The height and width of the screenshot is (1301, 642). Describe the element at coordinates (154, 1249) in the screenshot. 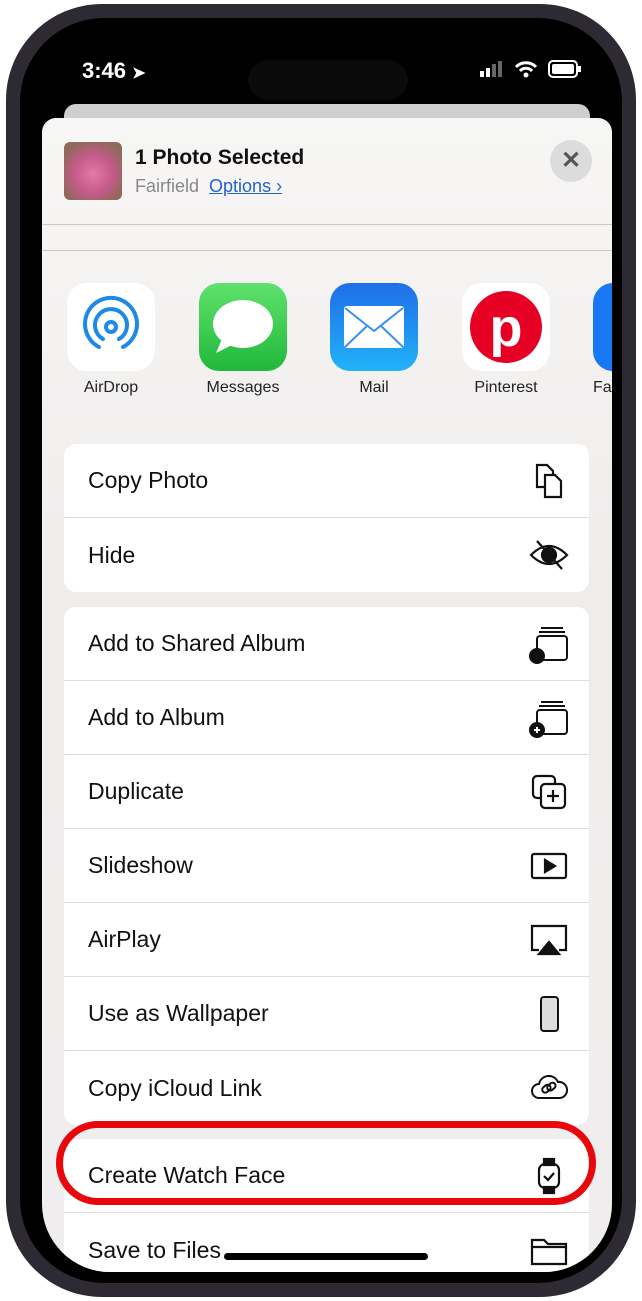

I see `action-label: Save to Files` at that location.